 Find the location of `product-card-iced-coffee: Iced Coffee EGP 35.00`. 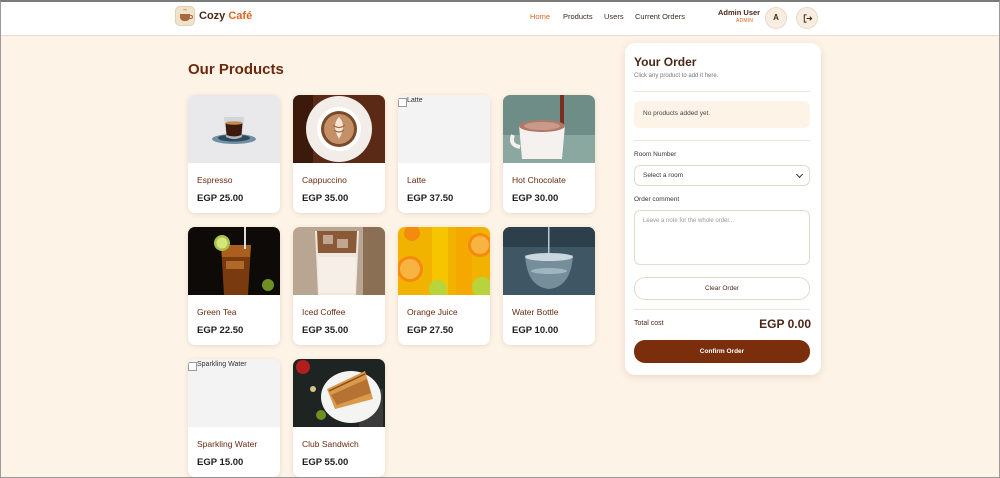

product-card-iced-coffee: Iced Coffee EGP 35.00 is located at coordinates (339, 286).